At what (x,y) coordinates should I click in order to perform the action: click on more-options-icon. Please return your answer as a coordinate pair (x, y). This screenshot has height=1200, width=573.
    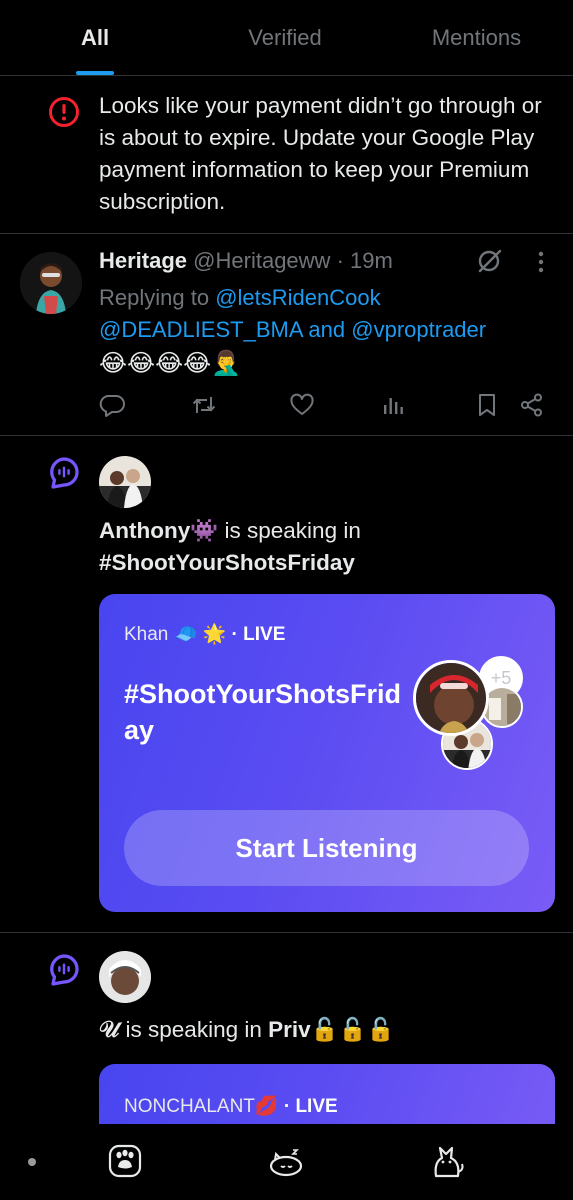
    Looking at the image, I should click on (541, 262).